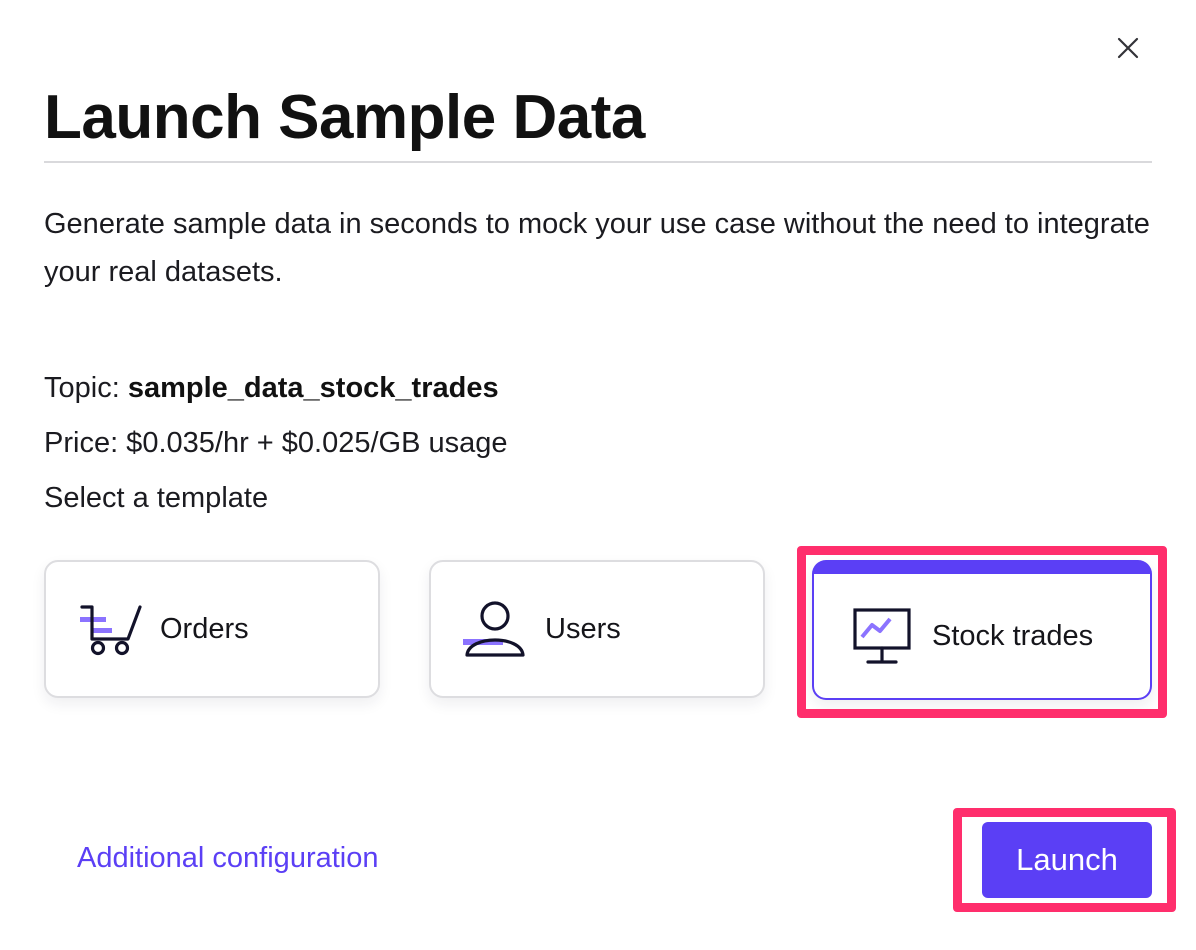  What do you see at coordinates (111, 629) in the screenshot?
I see `shopping-cart-icon` at bounding box center [111, 629].